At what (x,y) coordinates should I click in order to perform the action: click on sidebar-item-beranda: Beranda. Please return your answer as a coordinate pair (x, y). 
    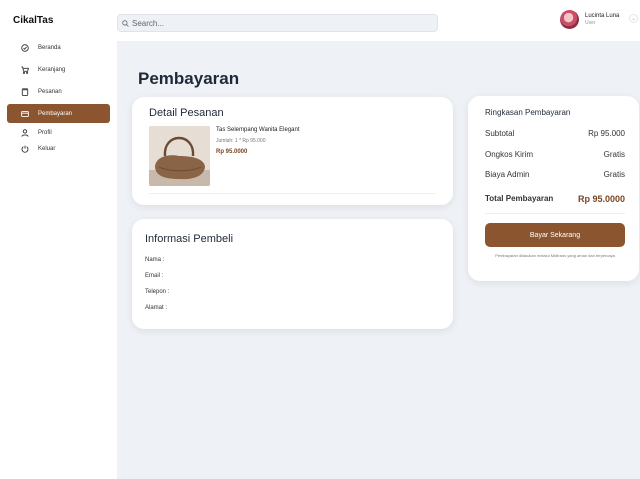
    Looking at the image, I should click on (58, 47).